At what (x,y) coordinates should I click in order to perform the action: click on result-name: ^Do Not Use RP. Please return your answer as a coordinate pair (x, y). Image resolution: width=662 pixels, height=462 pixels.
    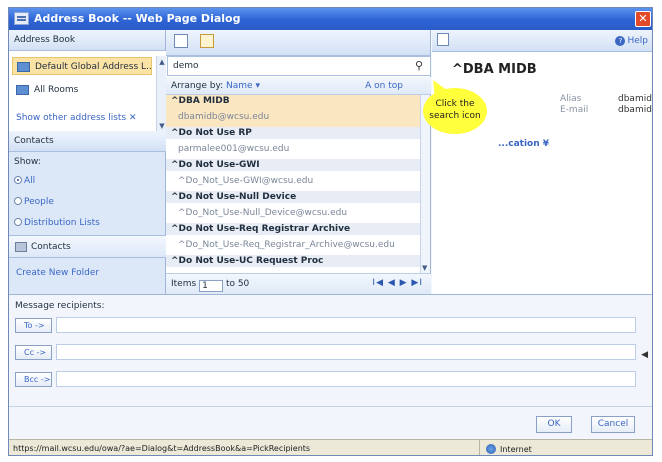
    Looking at the image, I should click on (293, 133).